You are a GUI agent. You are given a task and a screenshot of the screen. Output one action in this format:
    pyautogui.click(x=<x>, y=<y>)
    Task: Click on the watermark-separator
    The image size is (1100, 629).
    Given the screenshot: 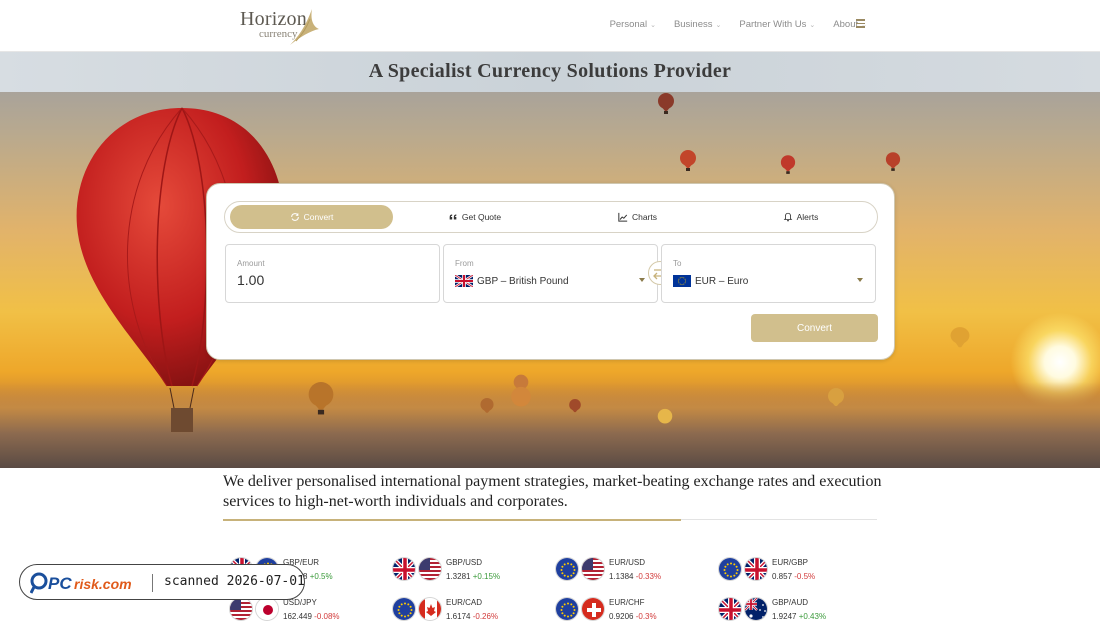 What is the action you would take?
    pyautogui.click(x=152, y=583)
    